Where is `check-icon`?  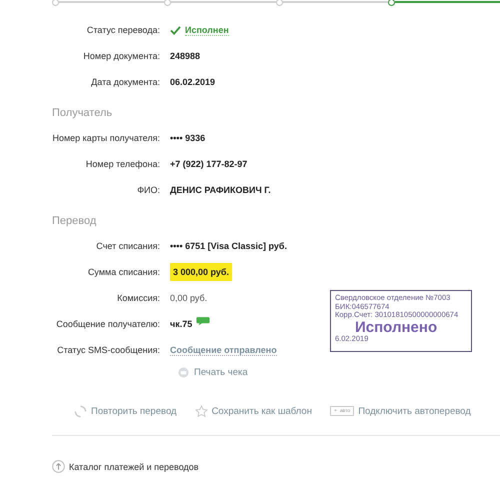
check-icon is located at coordinates (175, 30).